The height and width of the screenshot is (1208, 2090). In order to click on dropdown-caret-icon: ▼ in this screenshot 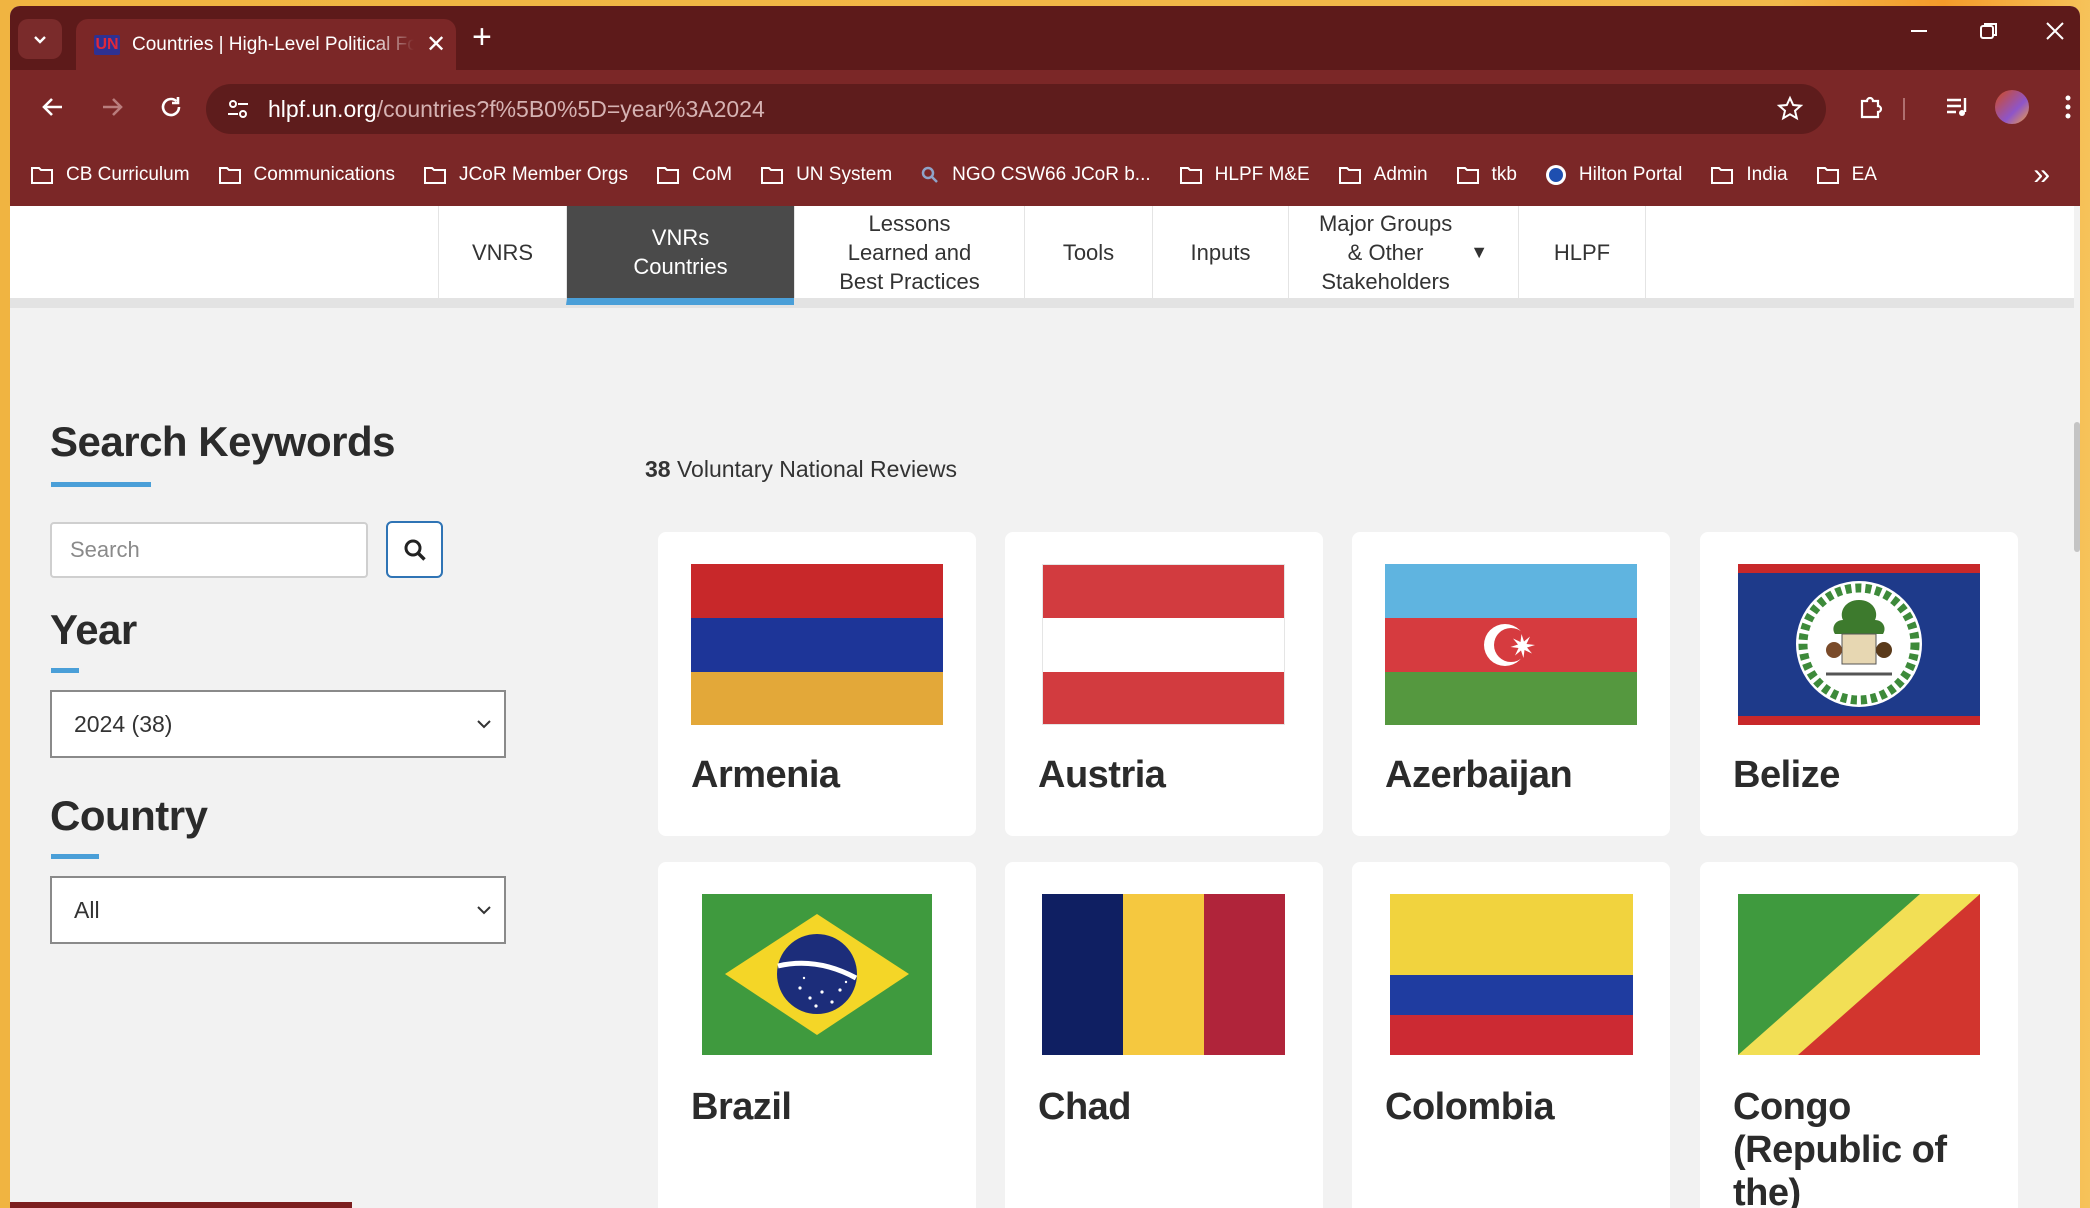, I will do `click(1479, 251)`.